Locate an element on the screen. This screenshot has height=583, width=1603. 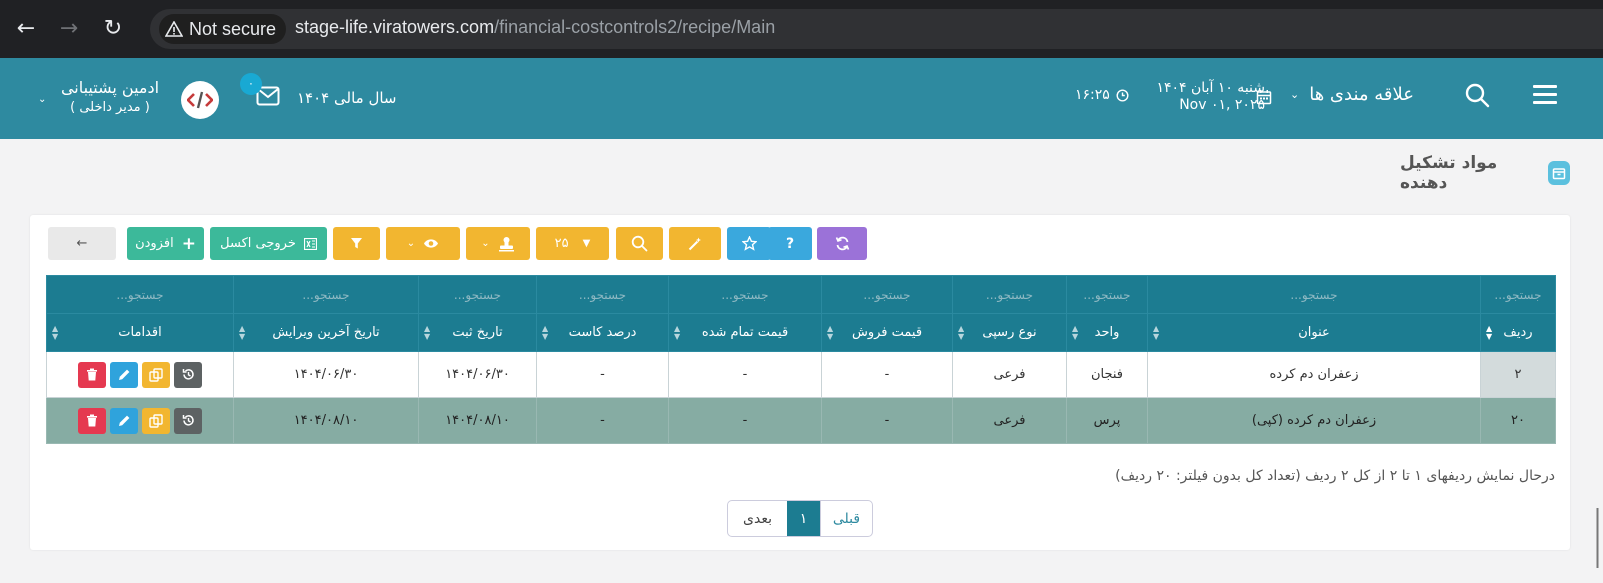
excel-icon is located at coordinates (310, 243).